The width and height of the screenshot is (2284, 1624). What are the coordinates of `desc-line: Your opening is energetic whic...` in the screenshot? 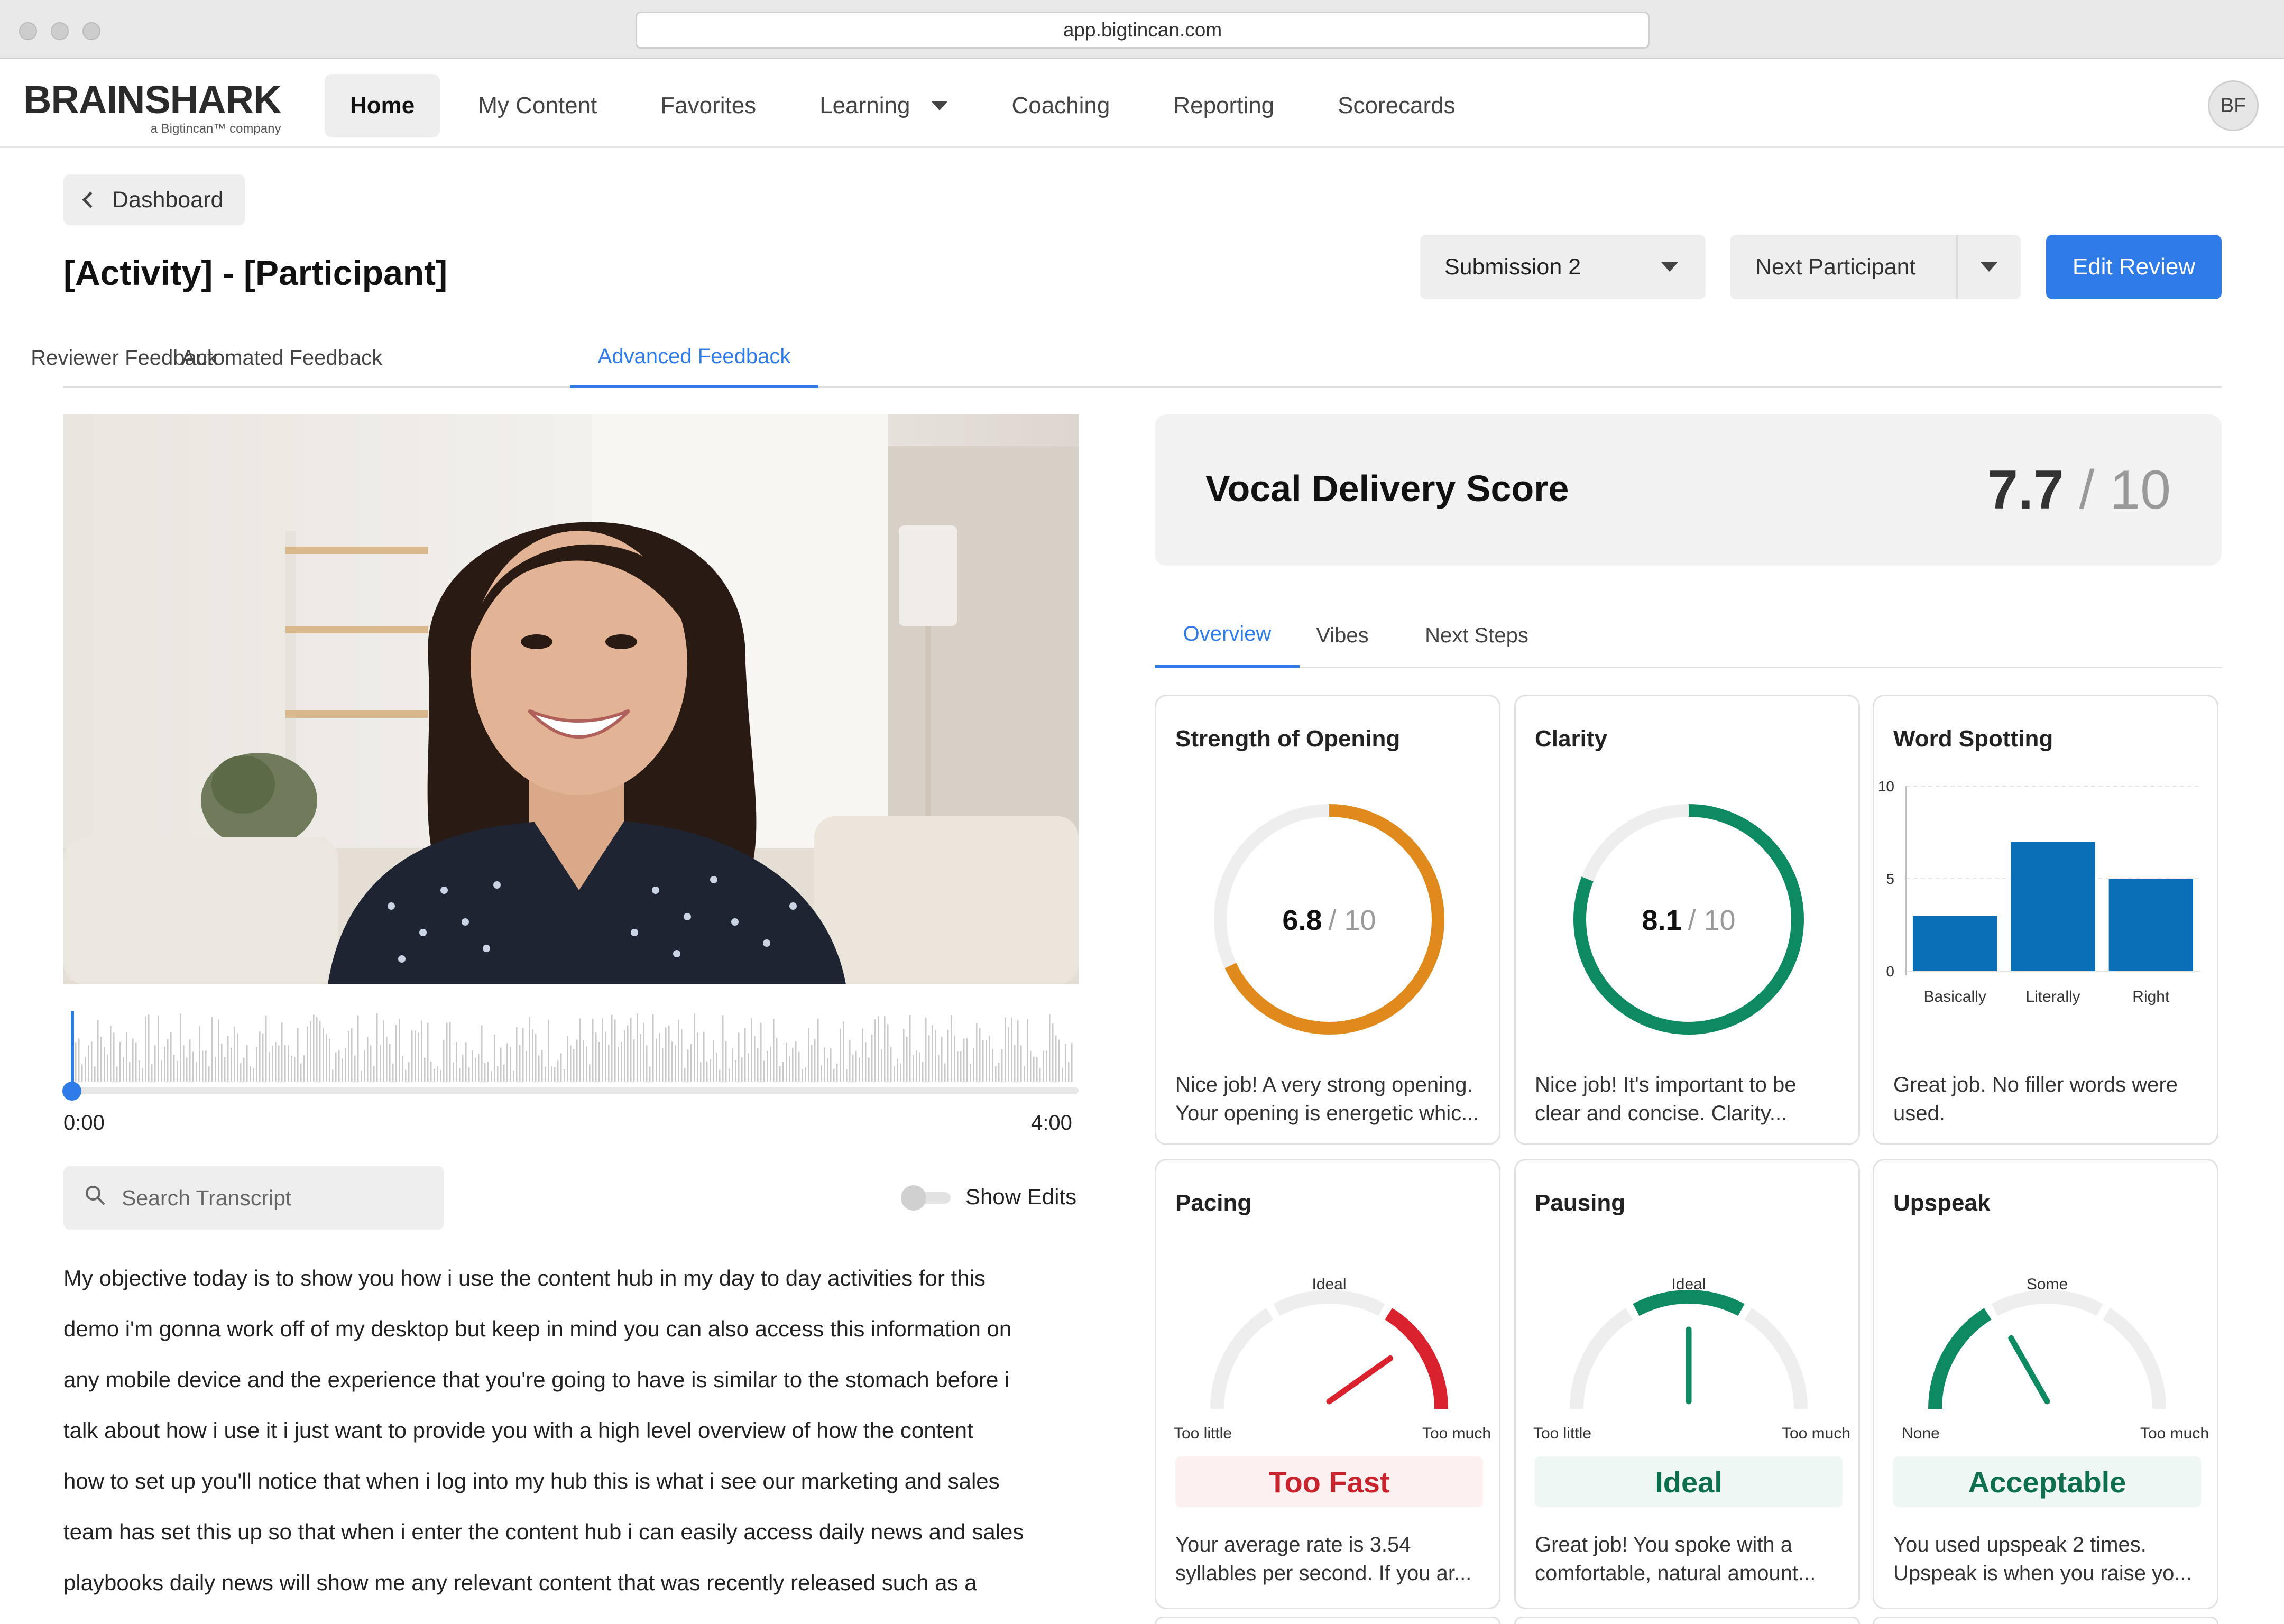 It's located at (1327, 1113).